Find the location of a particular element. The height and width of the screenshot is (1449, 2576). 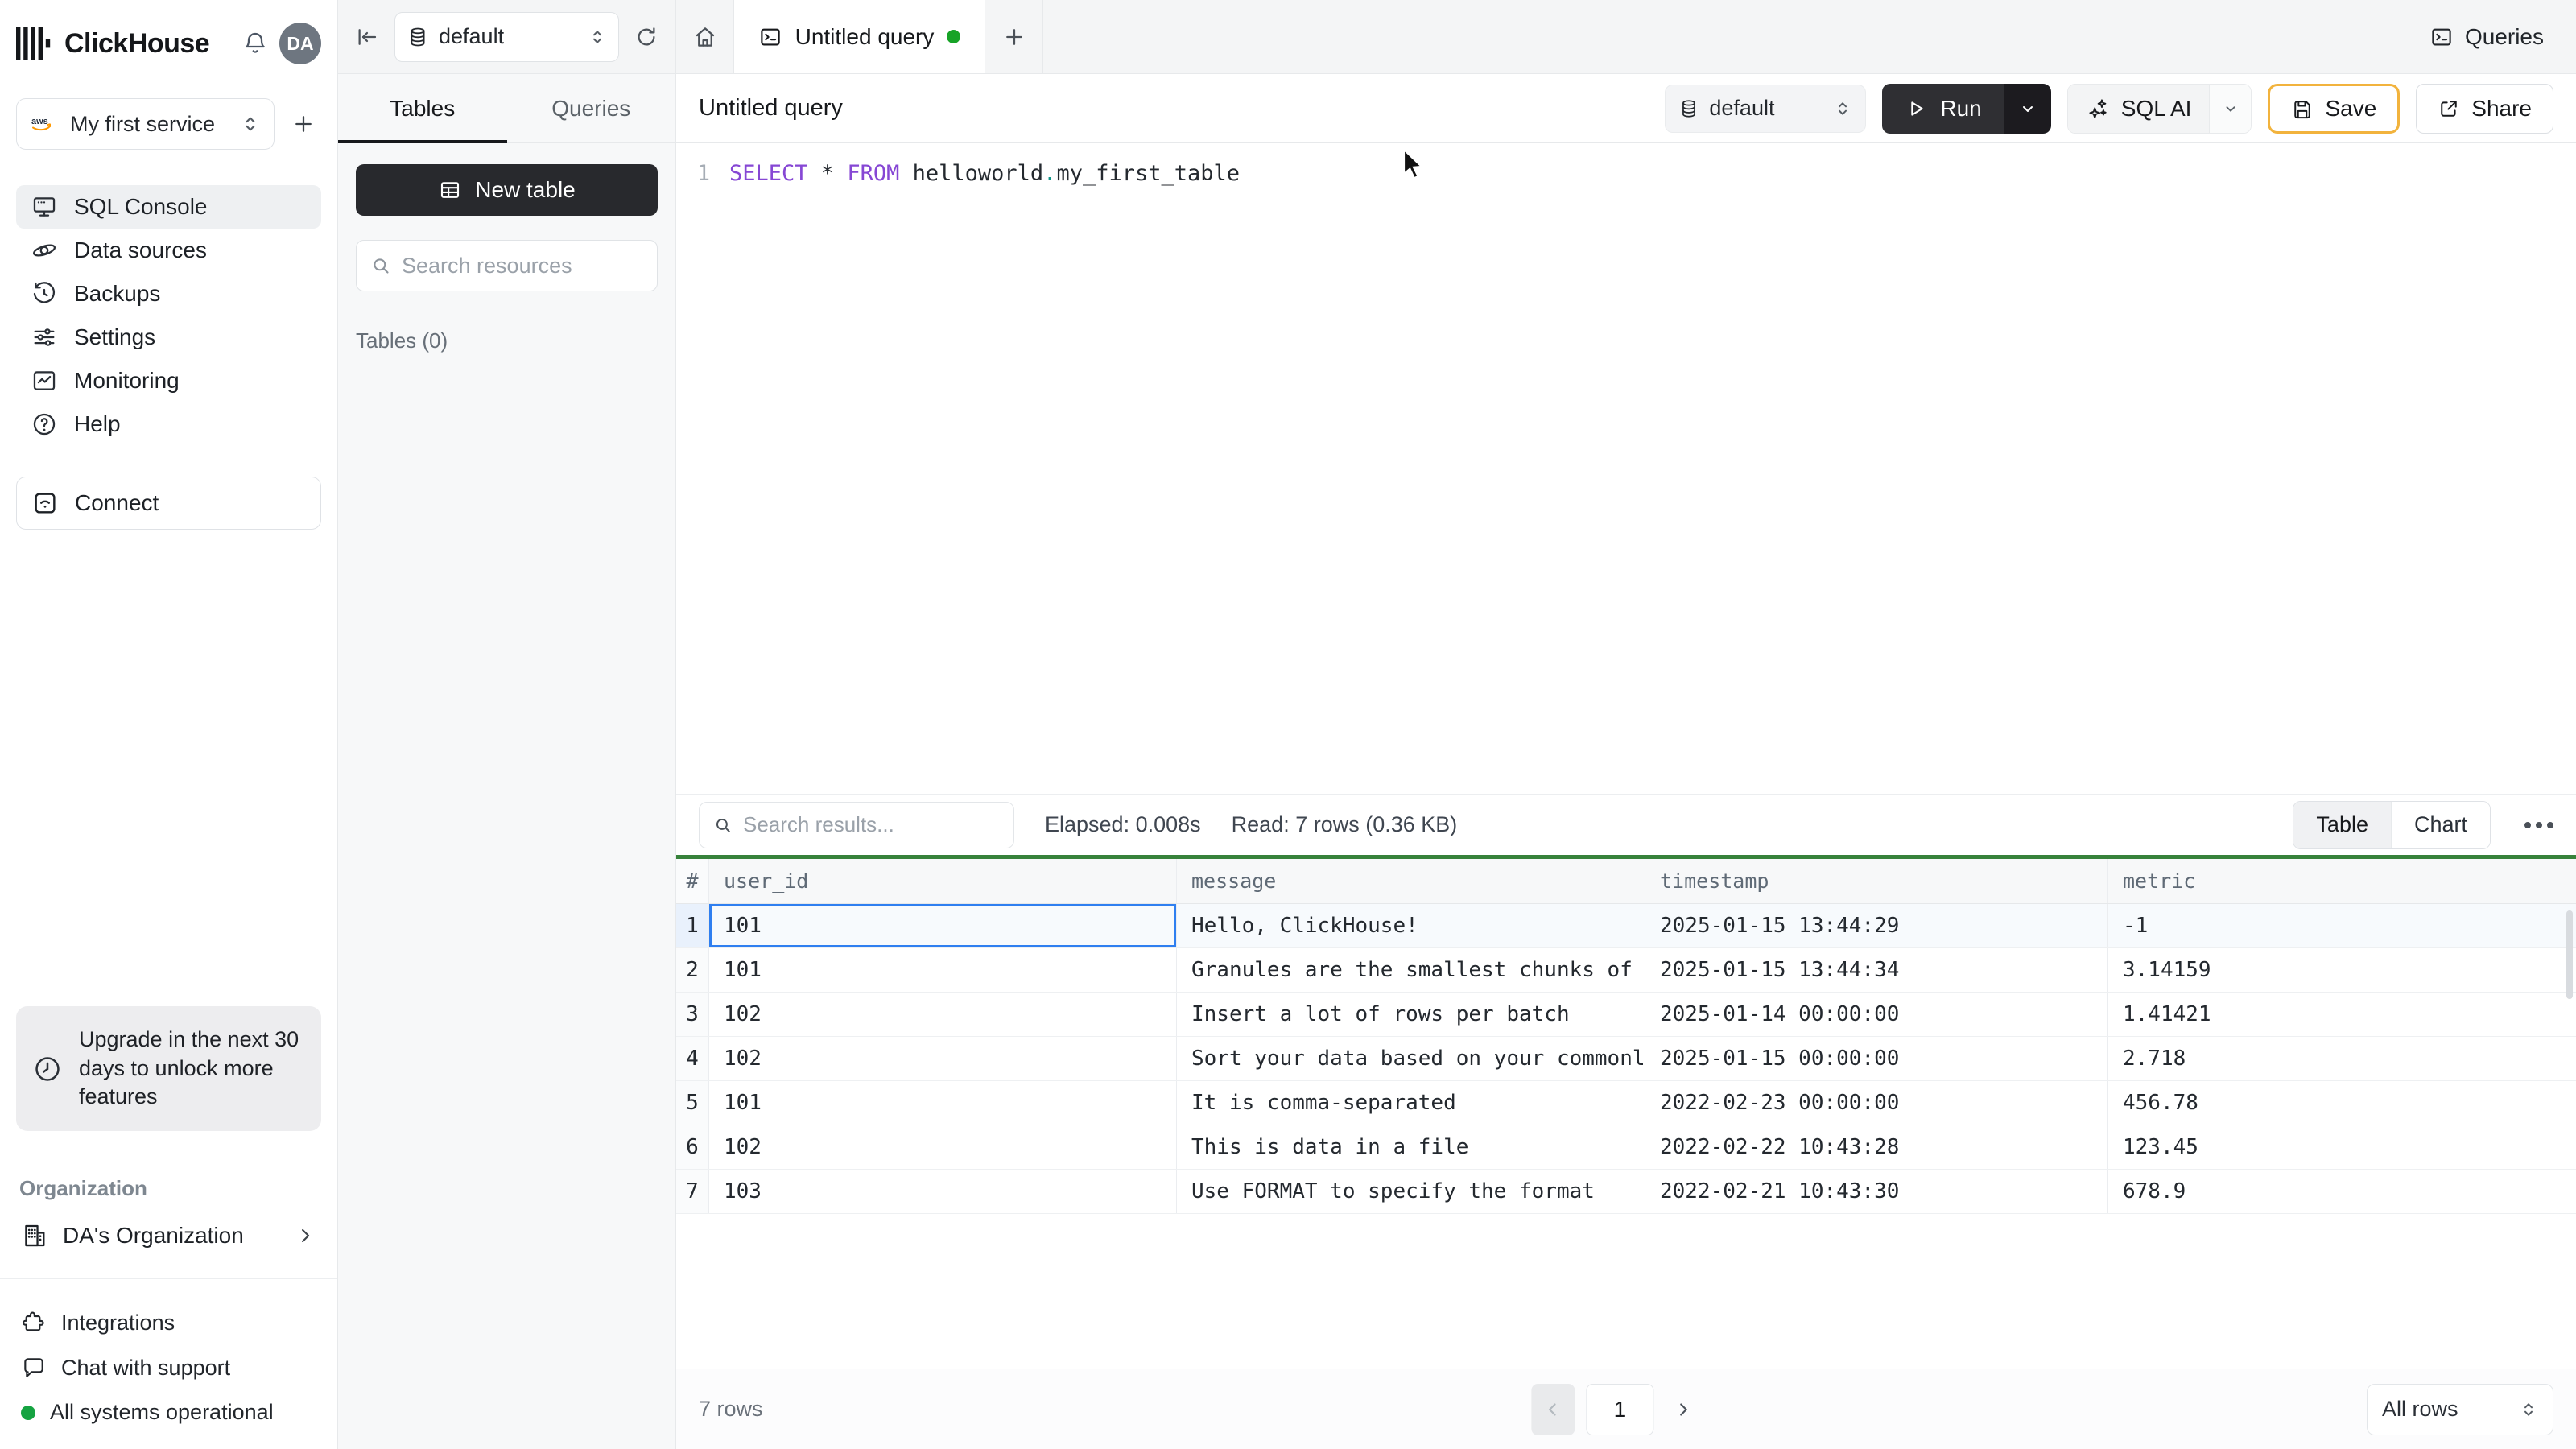

more-options-icon is located at coordinates (2538, 824).